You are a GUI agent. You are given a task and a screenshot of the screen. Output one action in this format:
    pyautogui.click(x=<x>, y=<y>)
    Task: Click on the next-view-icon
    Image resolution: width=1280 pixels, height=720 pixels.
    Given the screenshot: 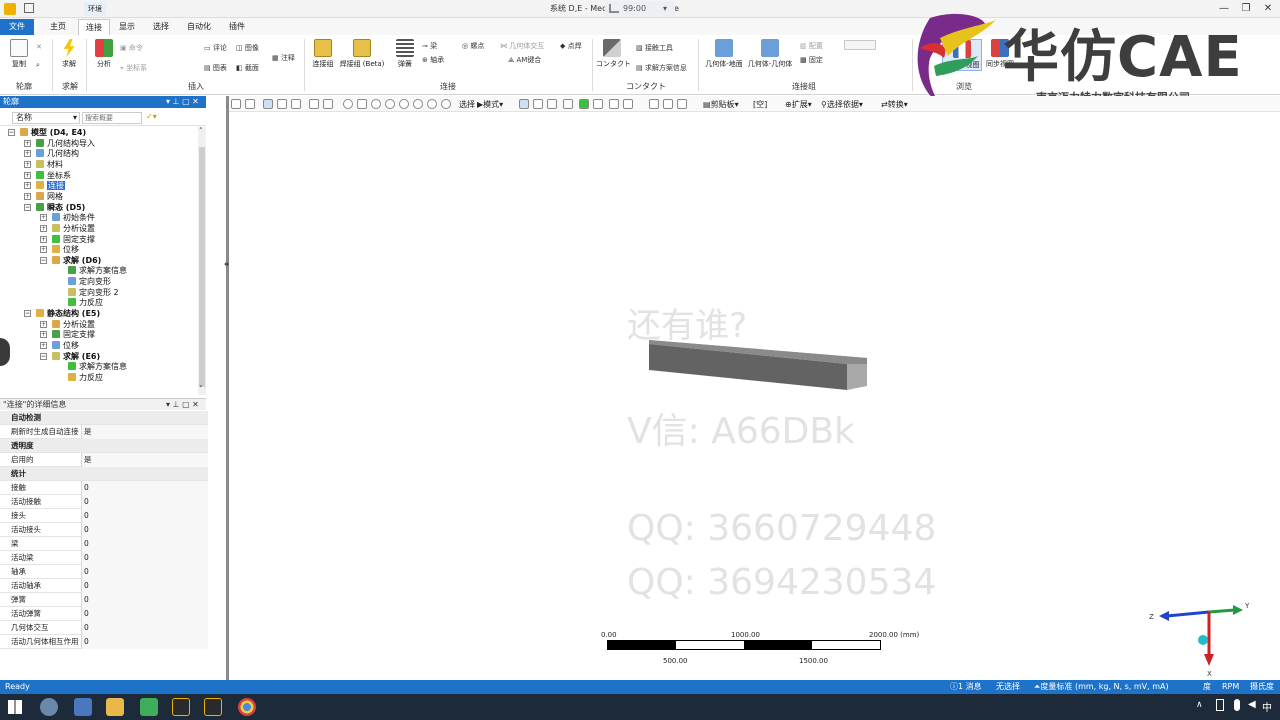 What is the action you would take?
    pyautogui.click(x=446, y=104)
    